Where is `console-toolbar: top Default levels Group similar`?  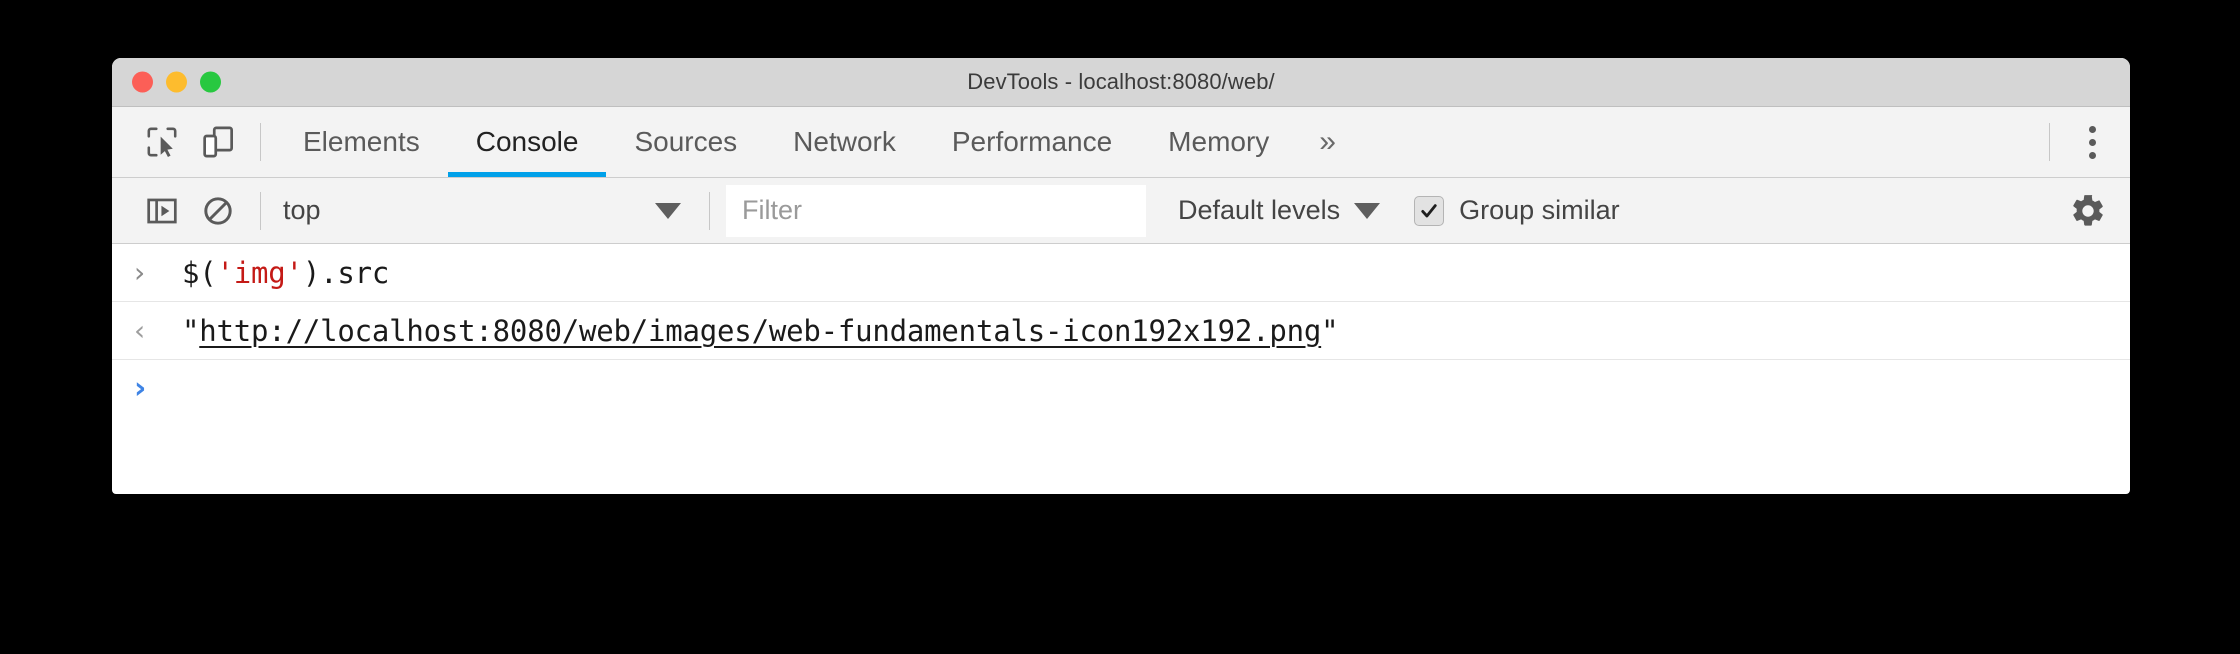 console-toolbar: top Default levels Group similar is located at coordinates (1121, 211).